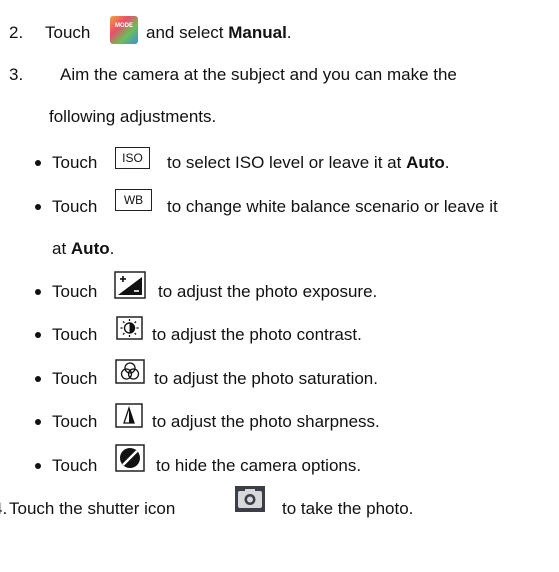  I want to click on bullet-text: to adjust the photo saturation., so click(266, 378).